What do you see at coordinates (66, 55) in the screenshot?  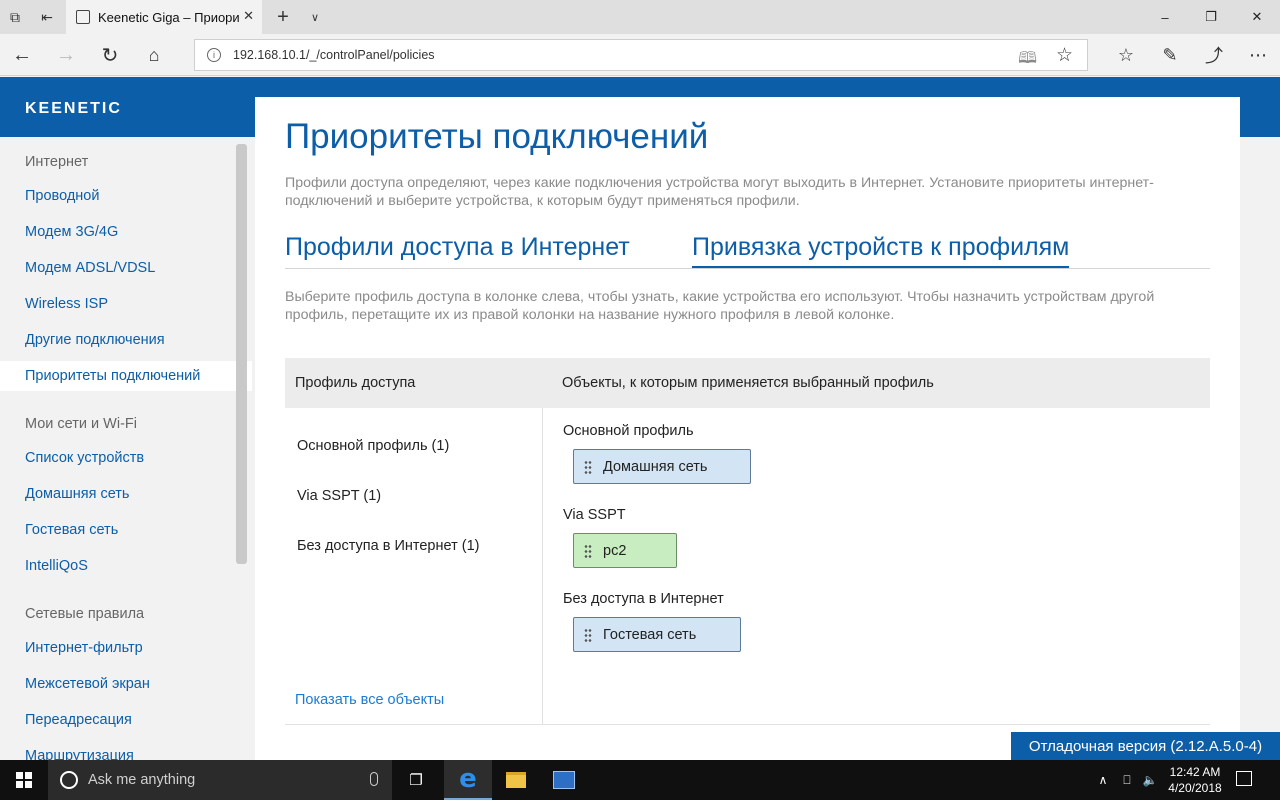 I see `forward-icon: →` at bounding box center [66, 55].